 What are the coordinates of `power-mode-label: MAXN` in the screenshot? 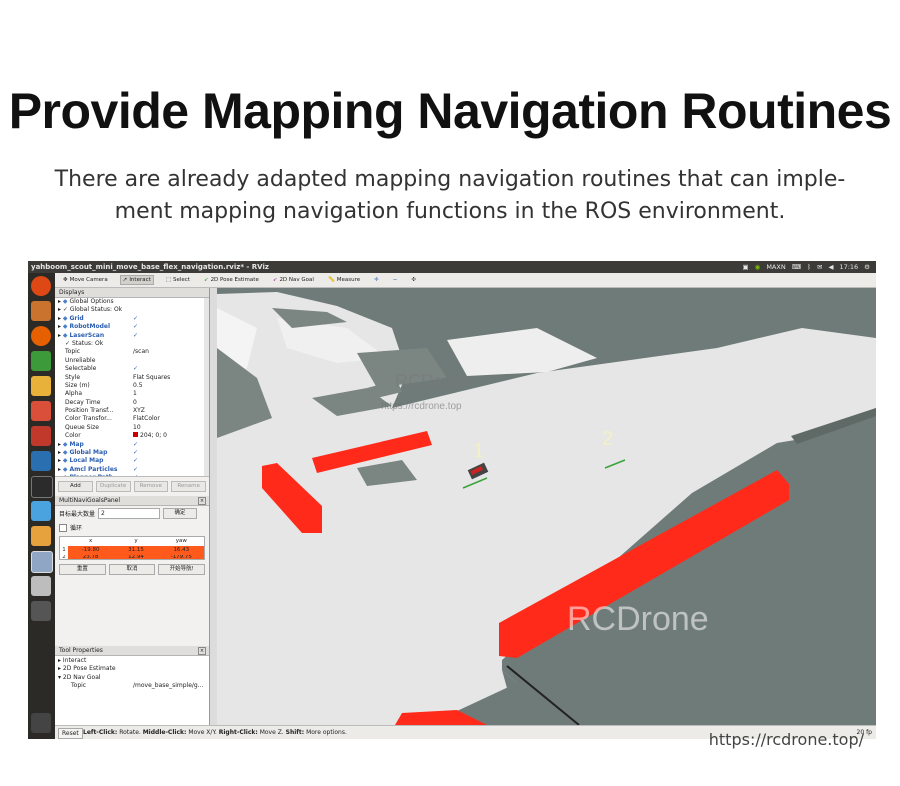 It's located at (775, 267).